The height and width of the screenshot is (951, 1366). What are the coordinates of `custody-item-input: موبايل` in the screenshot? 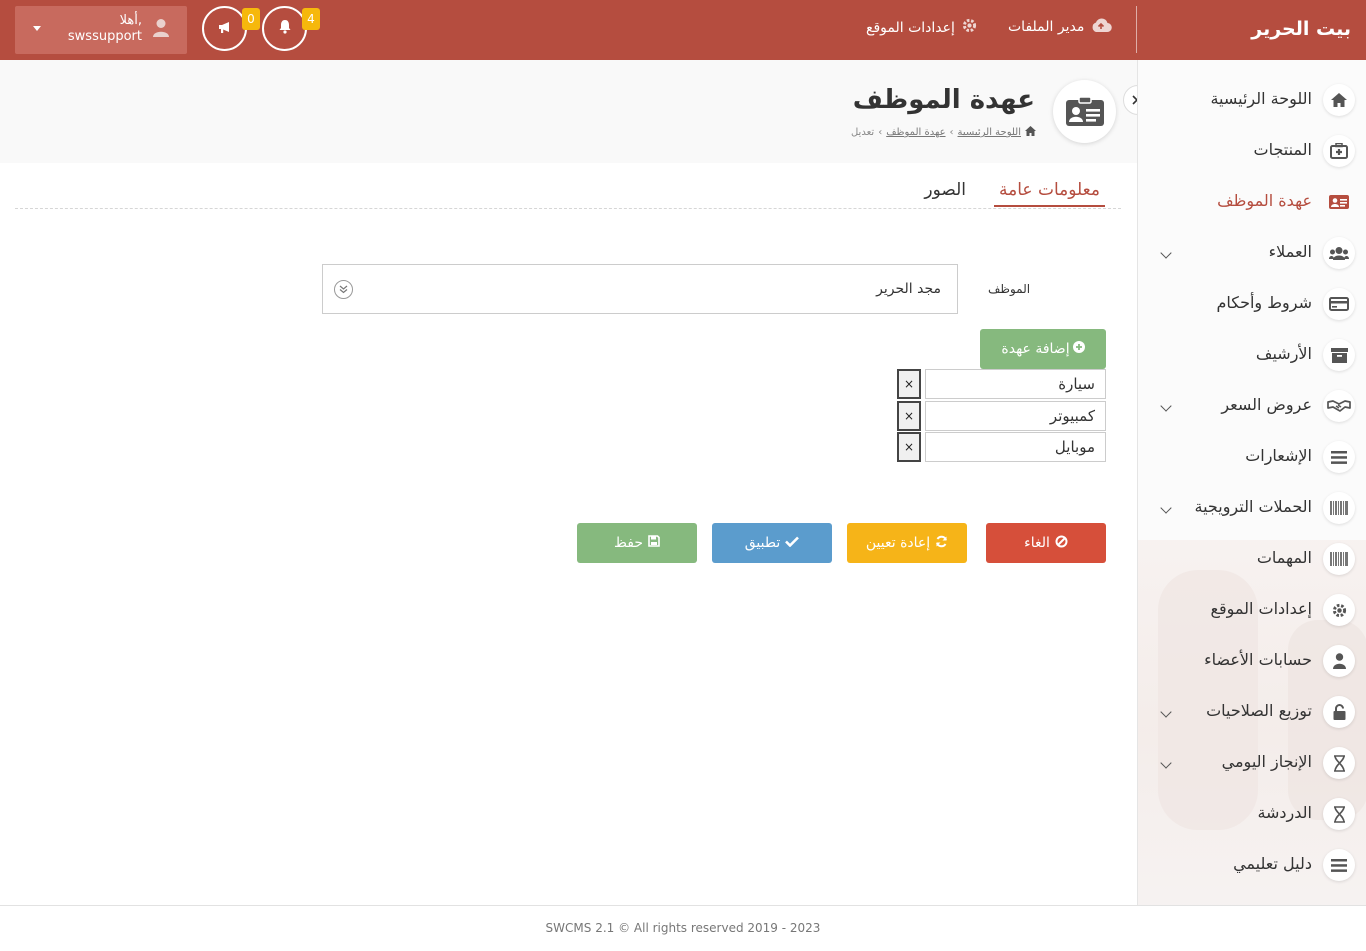 It's located at (1015, 447).